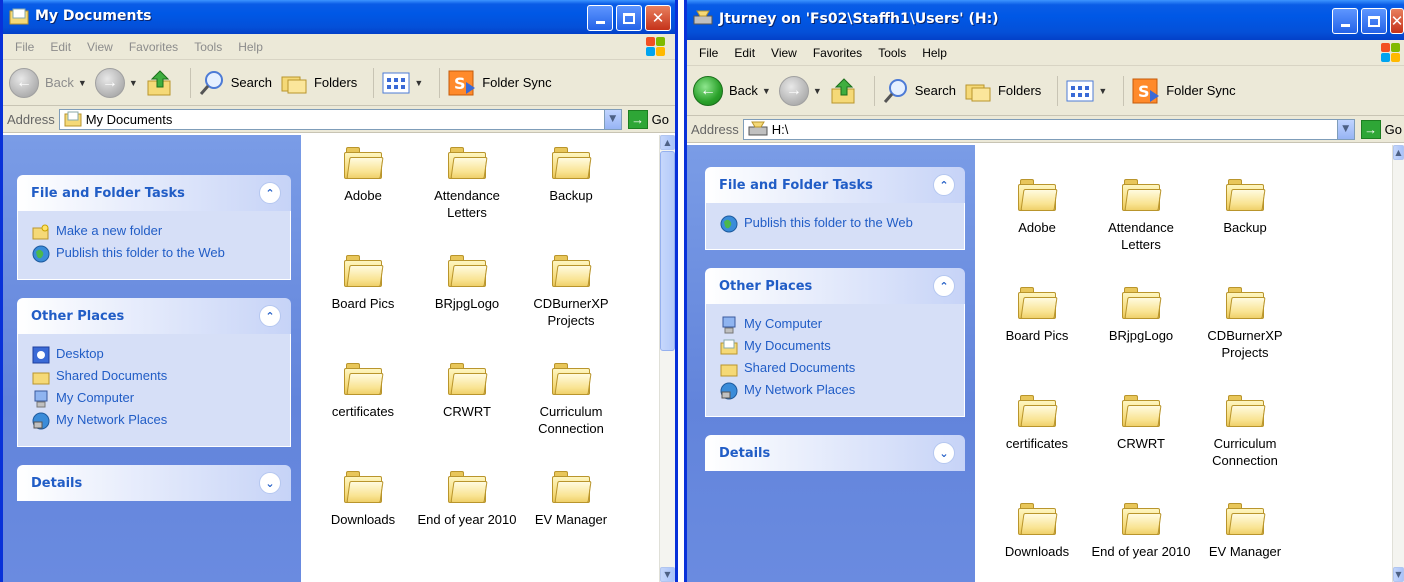 This screenshot has width=1404, height=582. I want to click on title-bar: My Documents ✕, so click(339, 17).